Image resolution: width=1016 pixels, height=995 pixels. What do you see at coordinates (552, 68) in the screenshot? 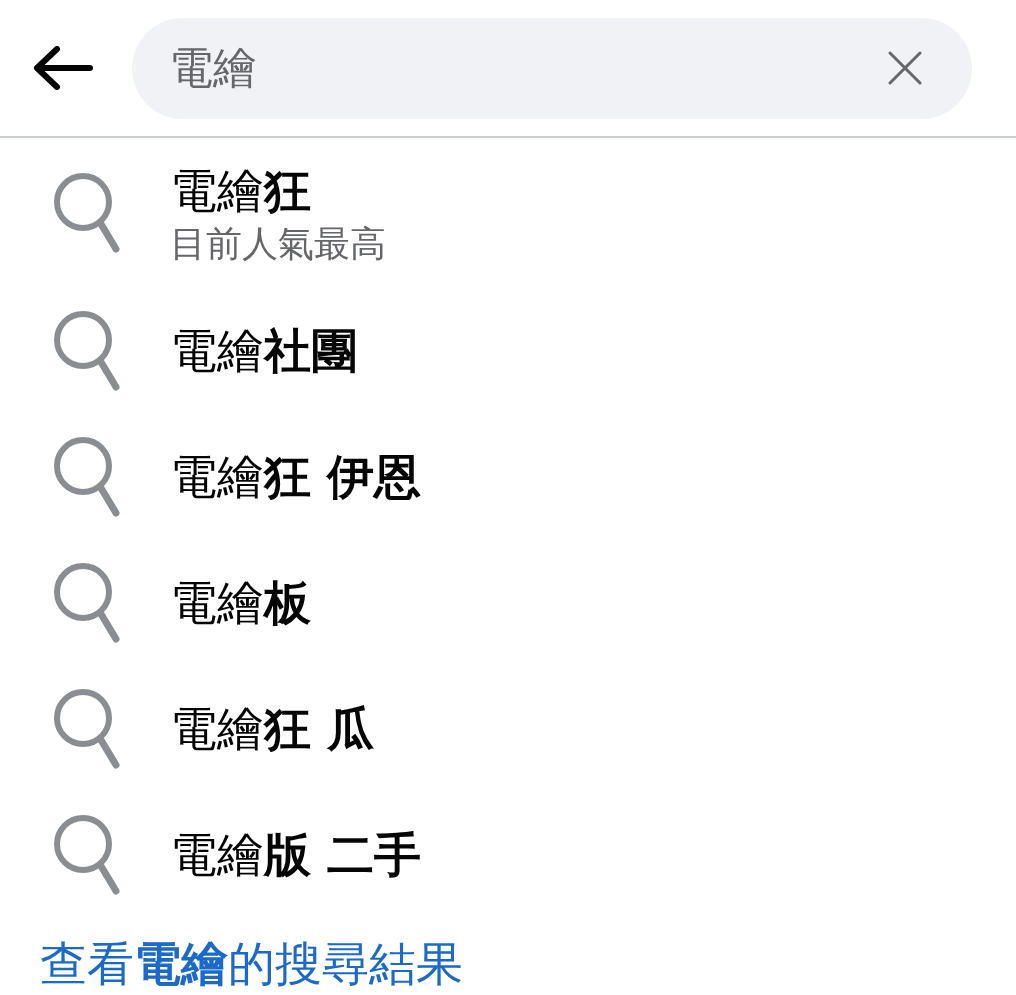
I see `search-field: 電繪` at bounding box center [552, 68].